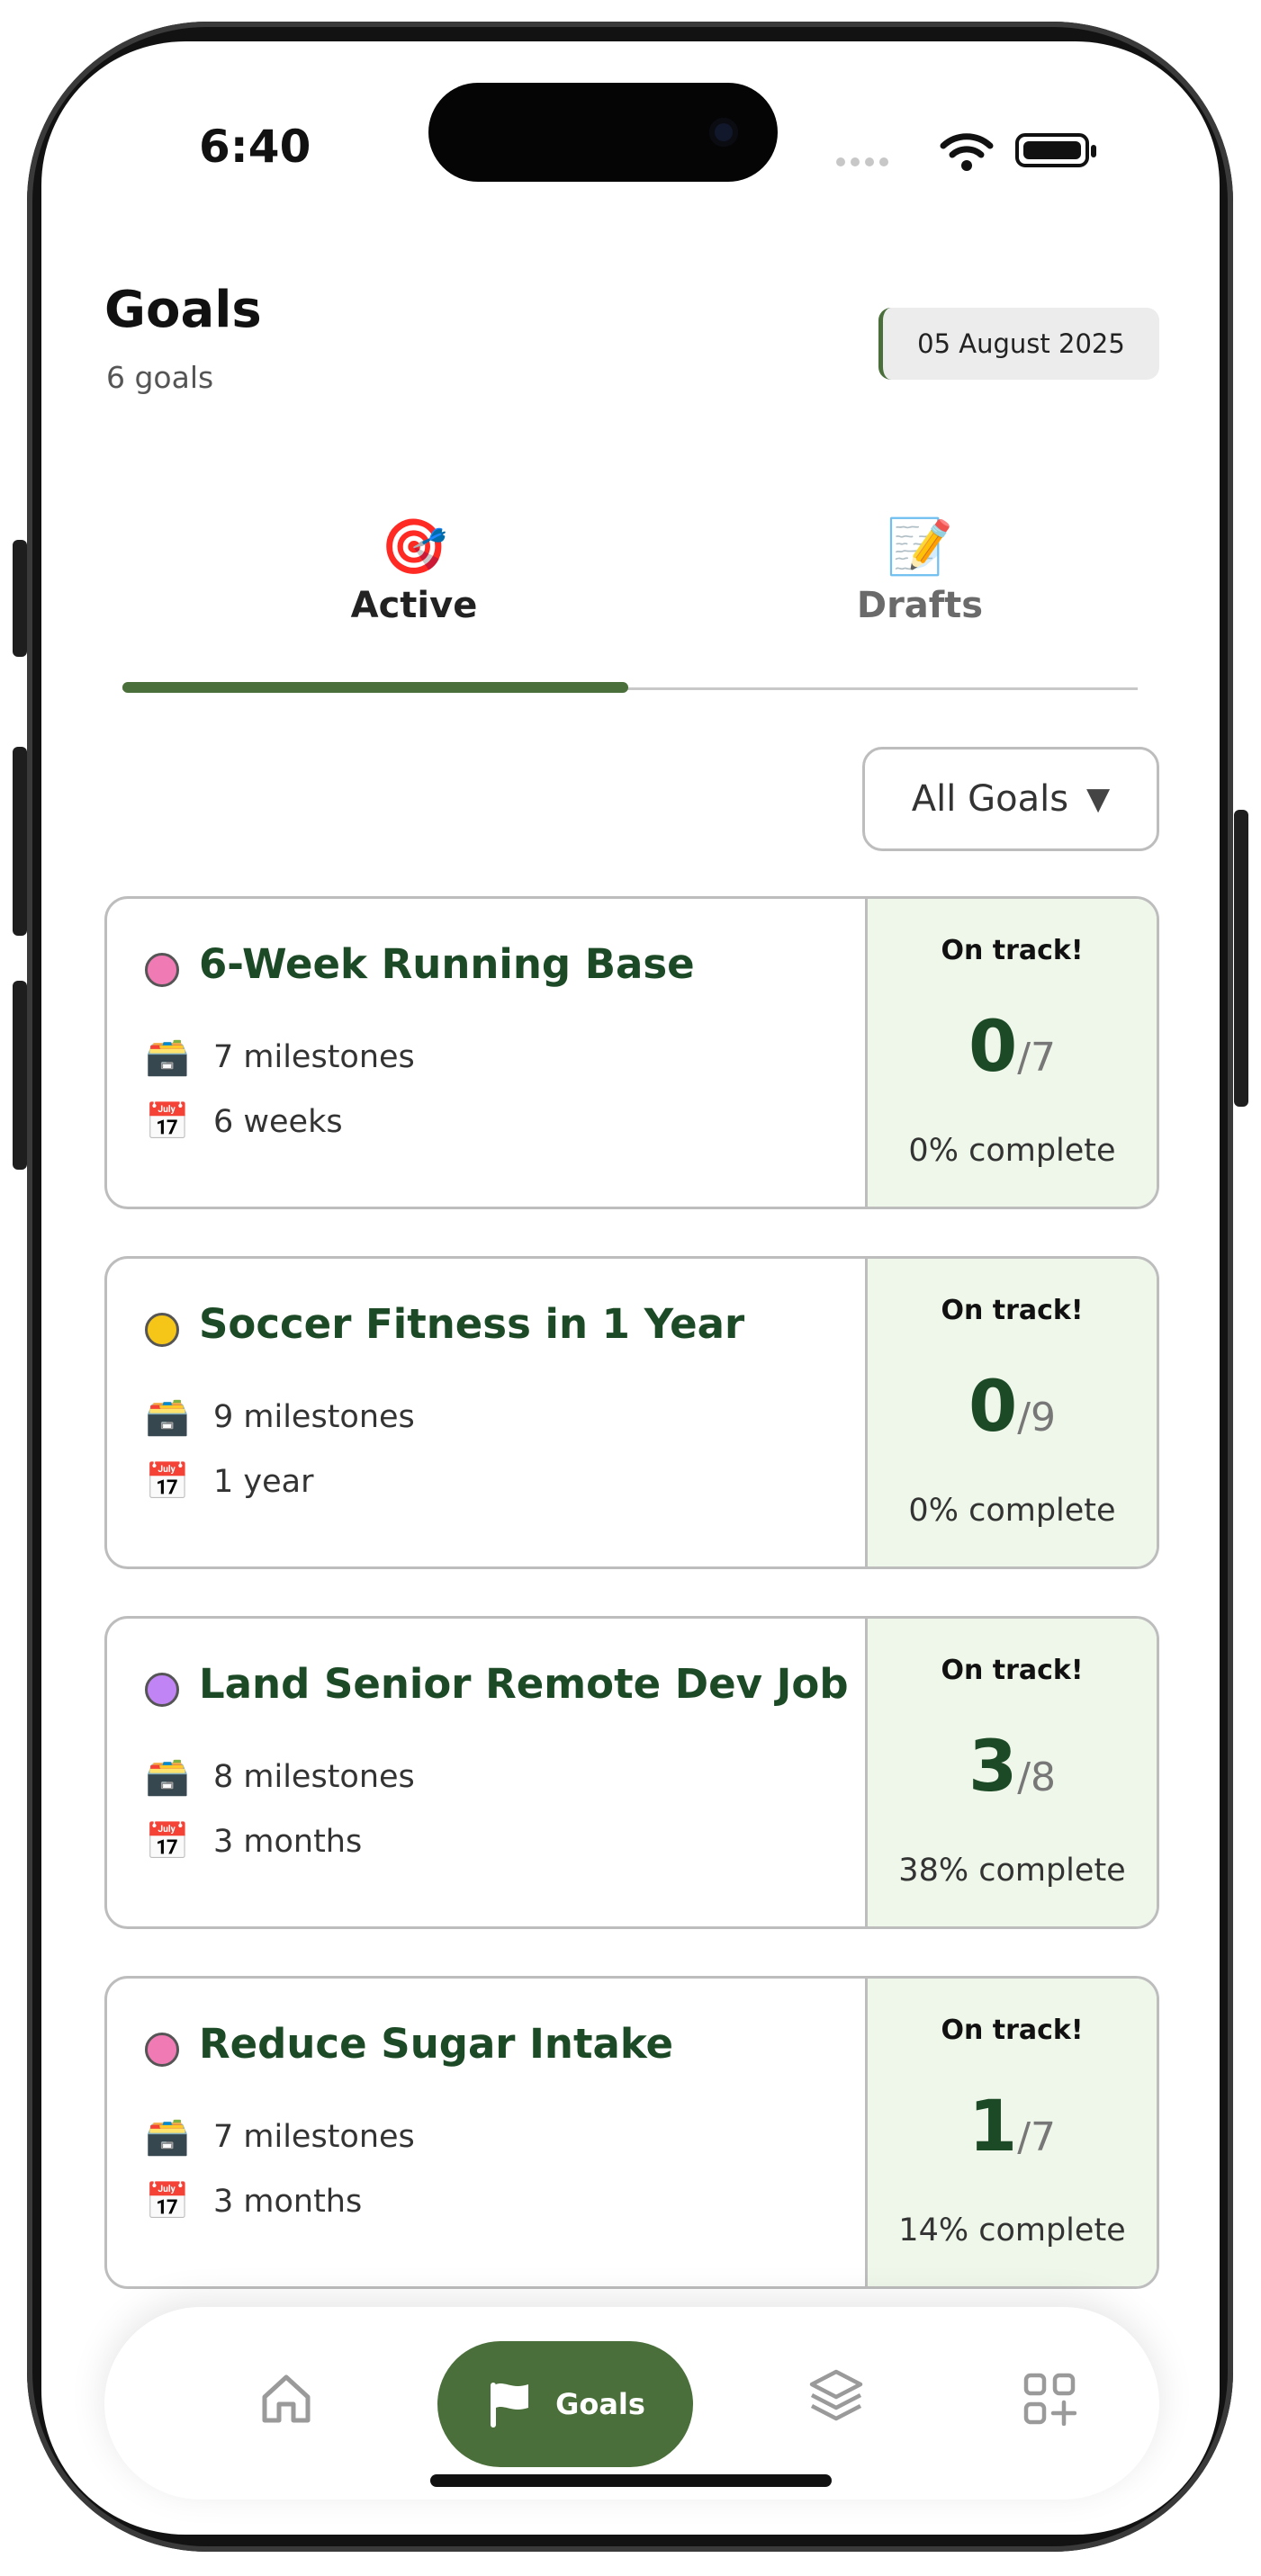 The height and width of the screenshot is (2576, 1261). I want to click on memo-icon: 📝, so click(920, 548).